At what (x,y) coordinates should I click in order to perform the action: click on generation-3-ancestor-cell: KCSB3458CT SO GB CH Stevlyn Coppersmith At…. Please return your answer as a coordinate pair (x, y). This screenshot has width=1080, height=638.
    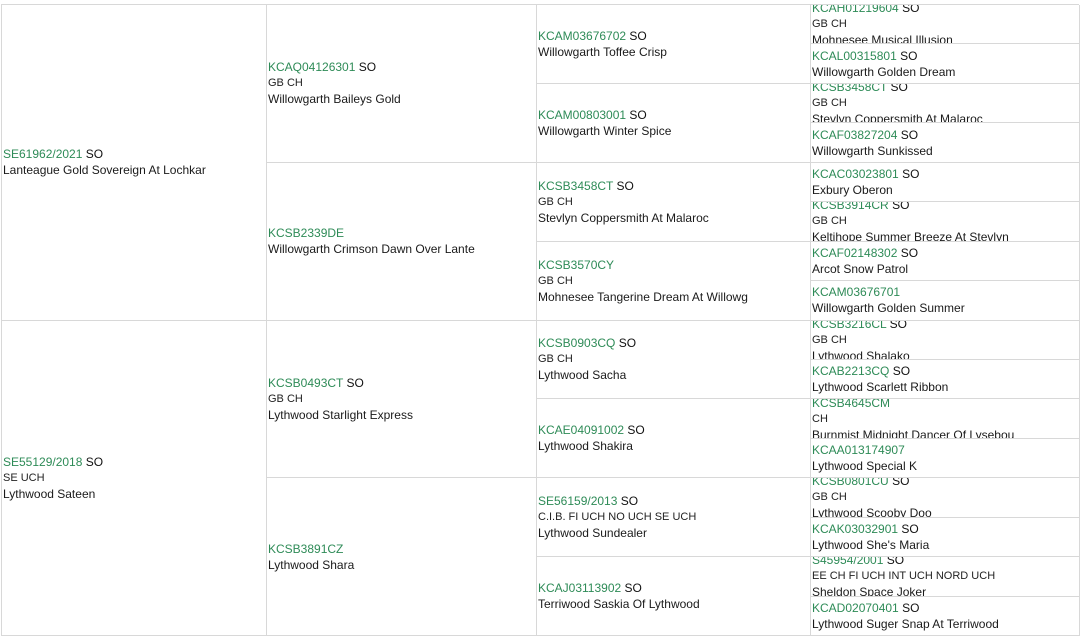
    Looking at the image, I should click on (674, 202).